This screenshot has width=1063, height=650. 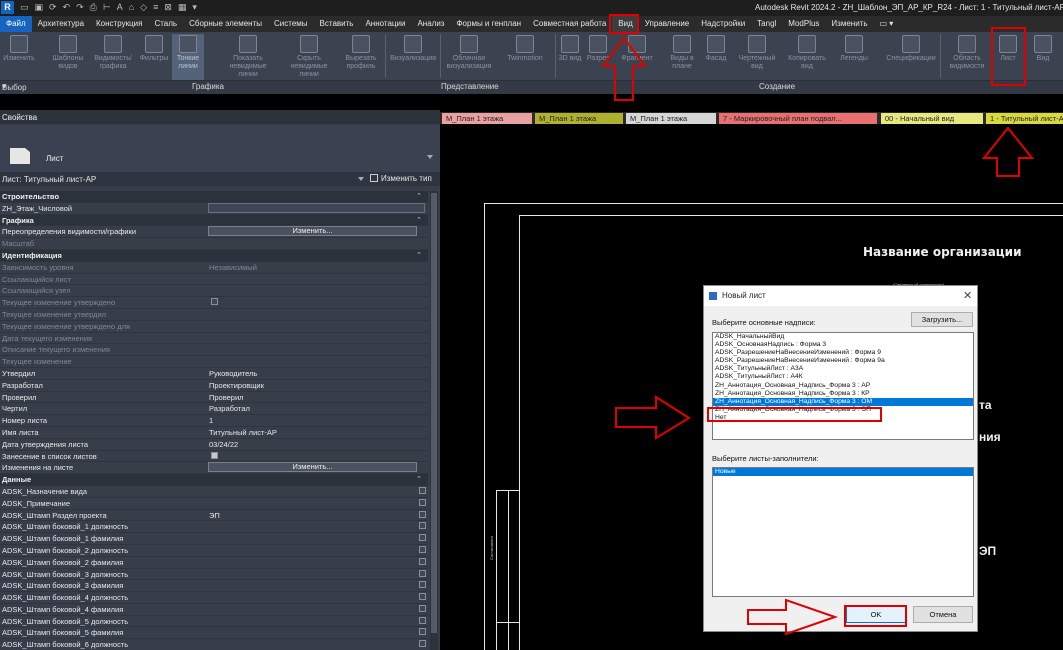 I want to click on arrow-right-ok, so click(x=793, y=617).